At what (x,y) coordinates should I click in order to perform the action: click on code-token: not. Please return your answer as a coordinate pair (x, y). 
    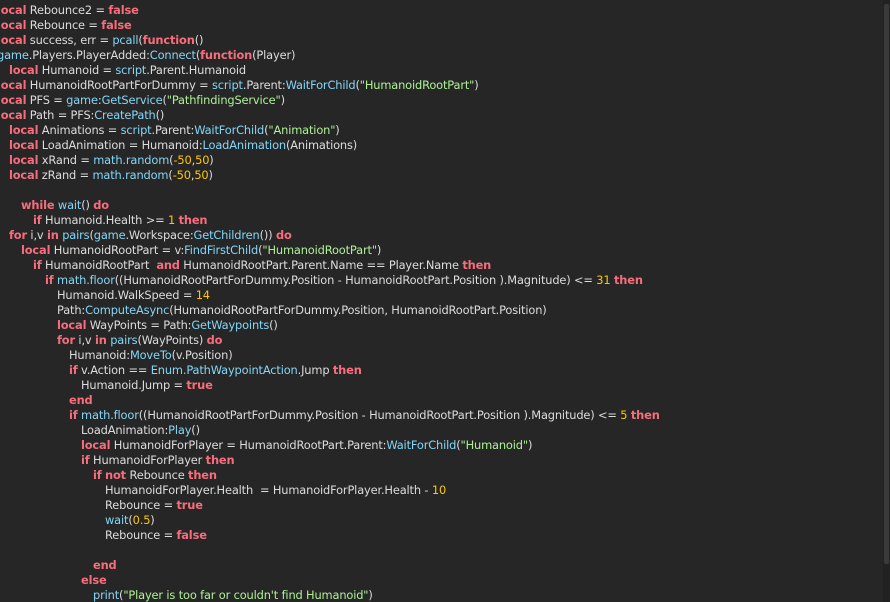
    Looking at the image, I should click on (115, 475).